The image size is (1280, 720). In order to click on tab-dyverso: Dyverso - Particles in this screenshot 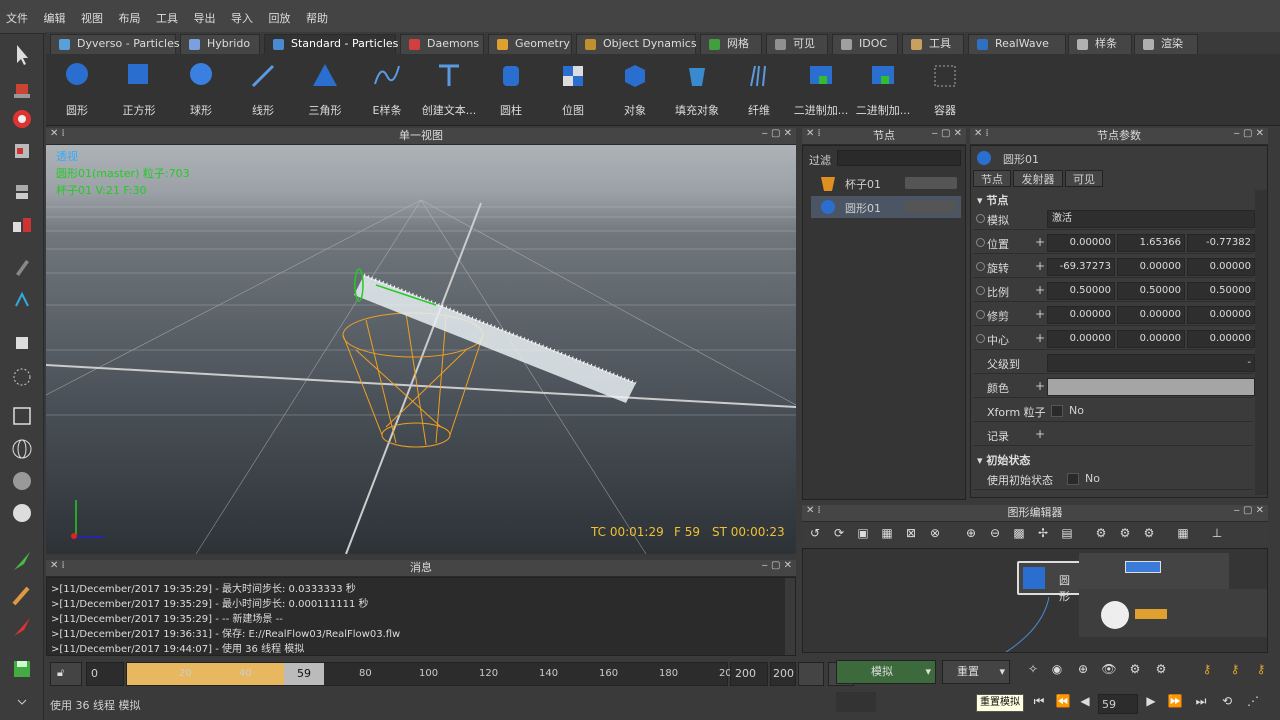, I will do `click(115, 44)`.